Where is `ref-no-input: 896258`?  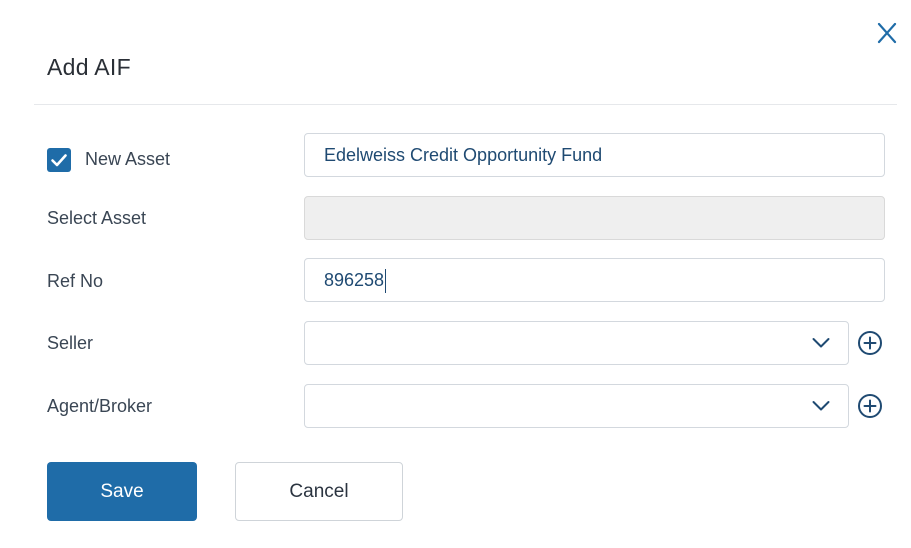
ref-no-input: 896258 is located at coordinates (594, 280).